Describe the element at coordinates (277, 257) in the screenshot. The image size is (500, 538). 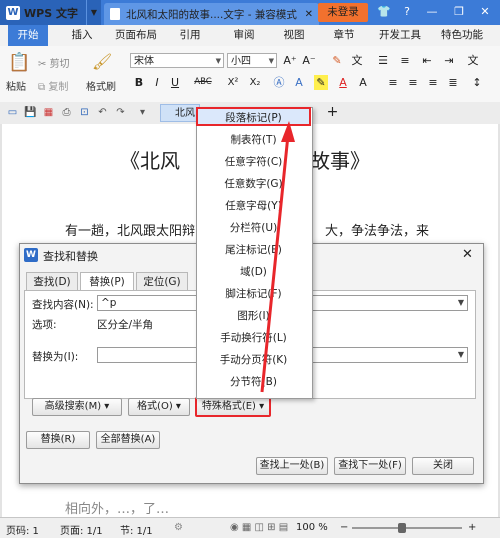
I see `annotation-arrow` at that location.